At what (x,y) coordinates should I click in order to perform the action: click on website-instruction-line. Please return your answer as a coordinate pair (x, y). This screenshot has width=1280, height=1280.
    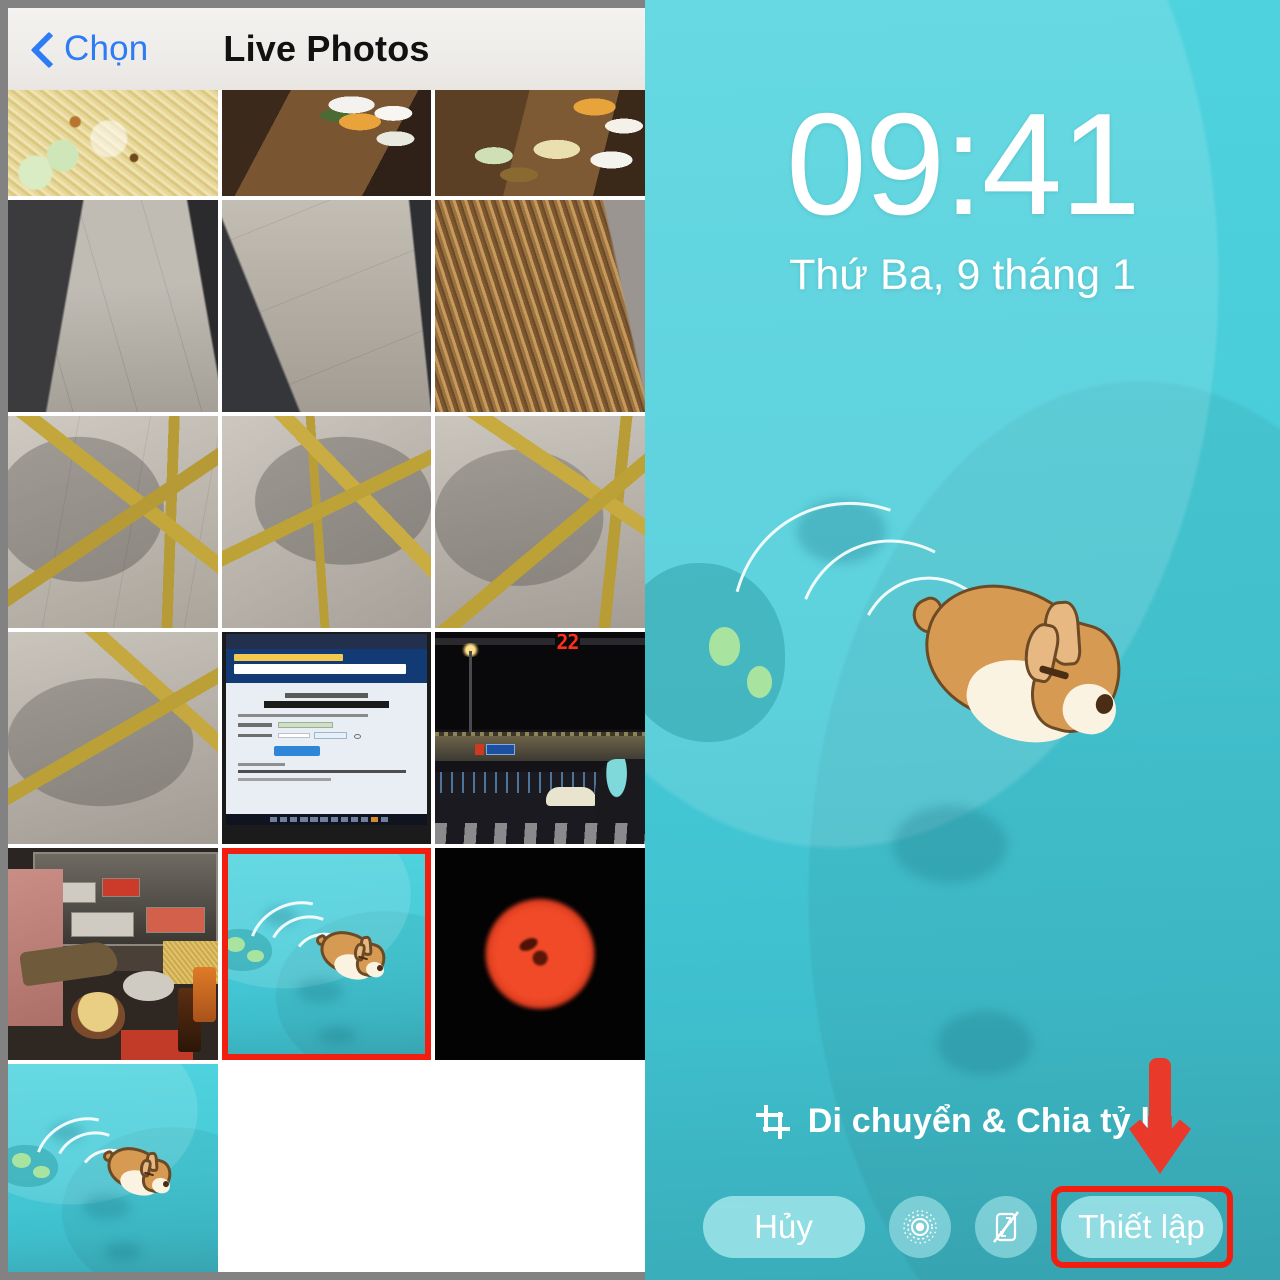
    Looking at the image, I should click on (303, 715).